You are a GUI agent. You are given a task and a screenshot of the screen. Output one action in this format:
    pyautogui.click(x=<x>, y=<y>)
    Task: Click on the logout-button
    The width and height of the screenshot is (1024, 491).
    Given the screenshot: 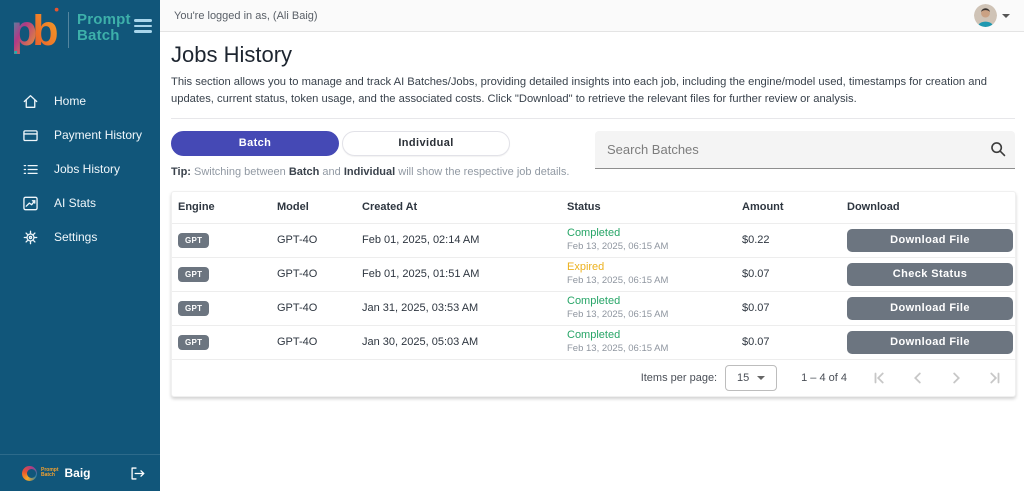 What is the action you would take?
    pyautogui.click(x=137, y=473)
    